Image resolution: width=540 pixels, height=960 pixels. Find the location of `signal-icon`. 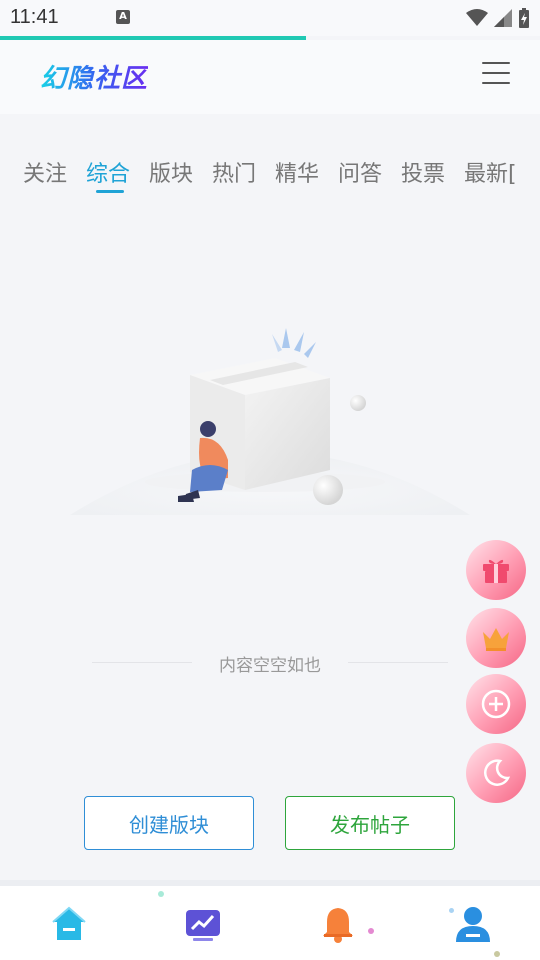

signal-icon is located at coordinates (503, 18).